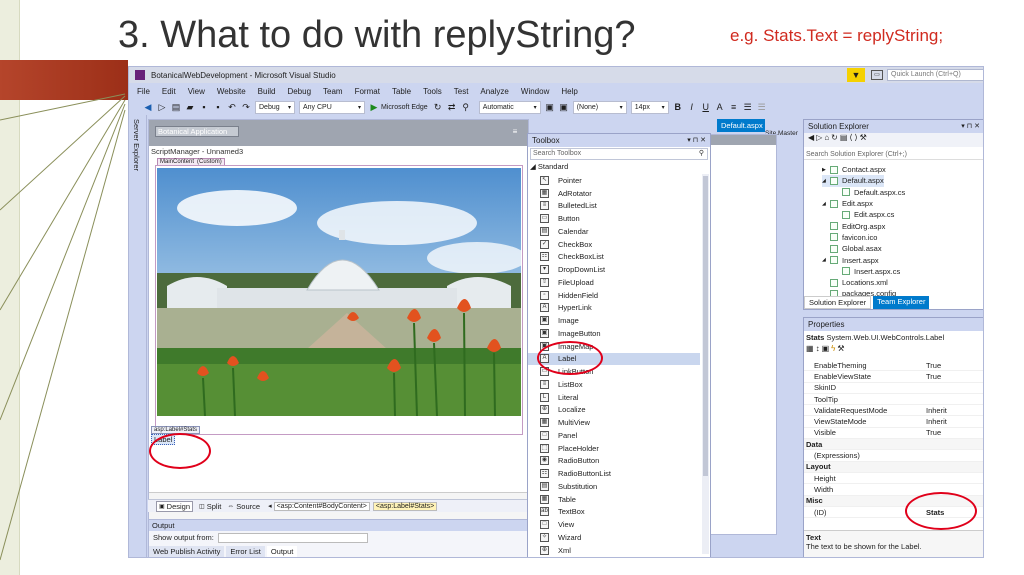 This screenshot has width=1024, height=575. I want to click on refresh-icon: ↻, so click(438, 107).